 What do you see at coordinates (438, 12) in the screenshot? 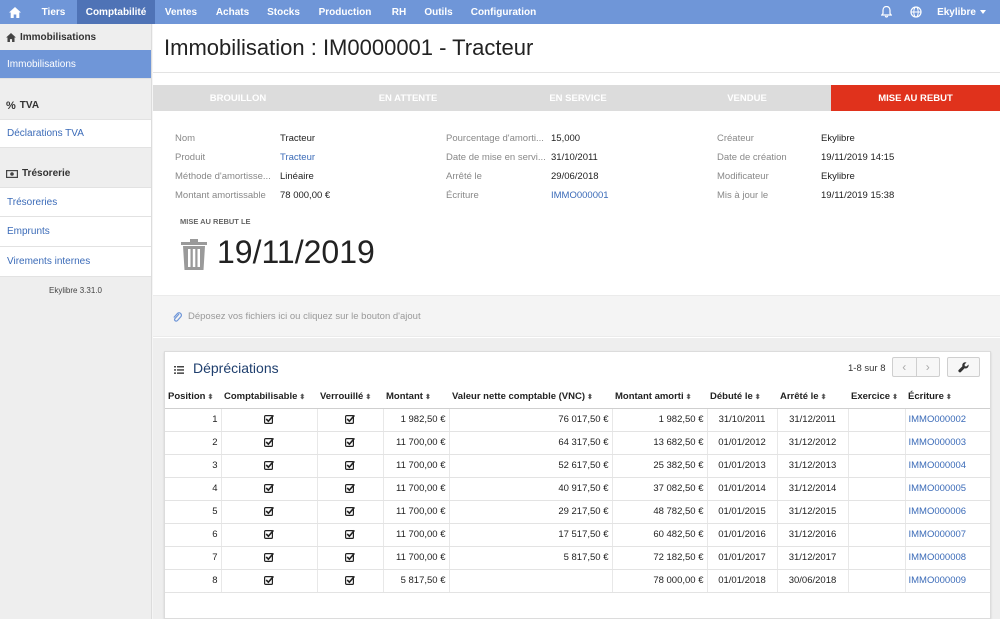
I see `nav-outils: Outils` at bounding box center [438, 12].